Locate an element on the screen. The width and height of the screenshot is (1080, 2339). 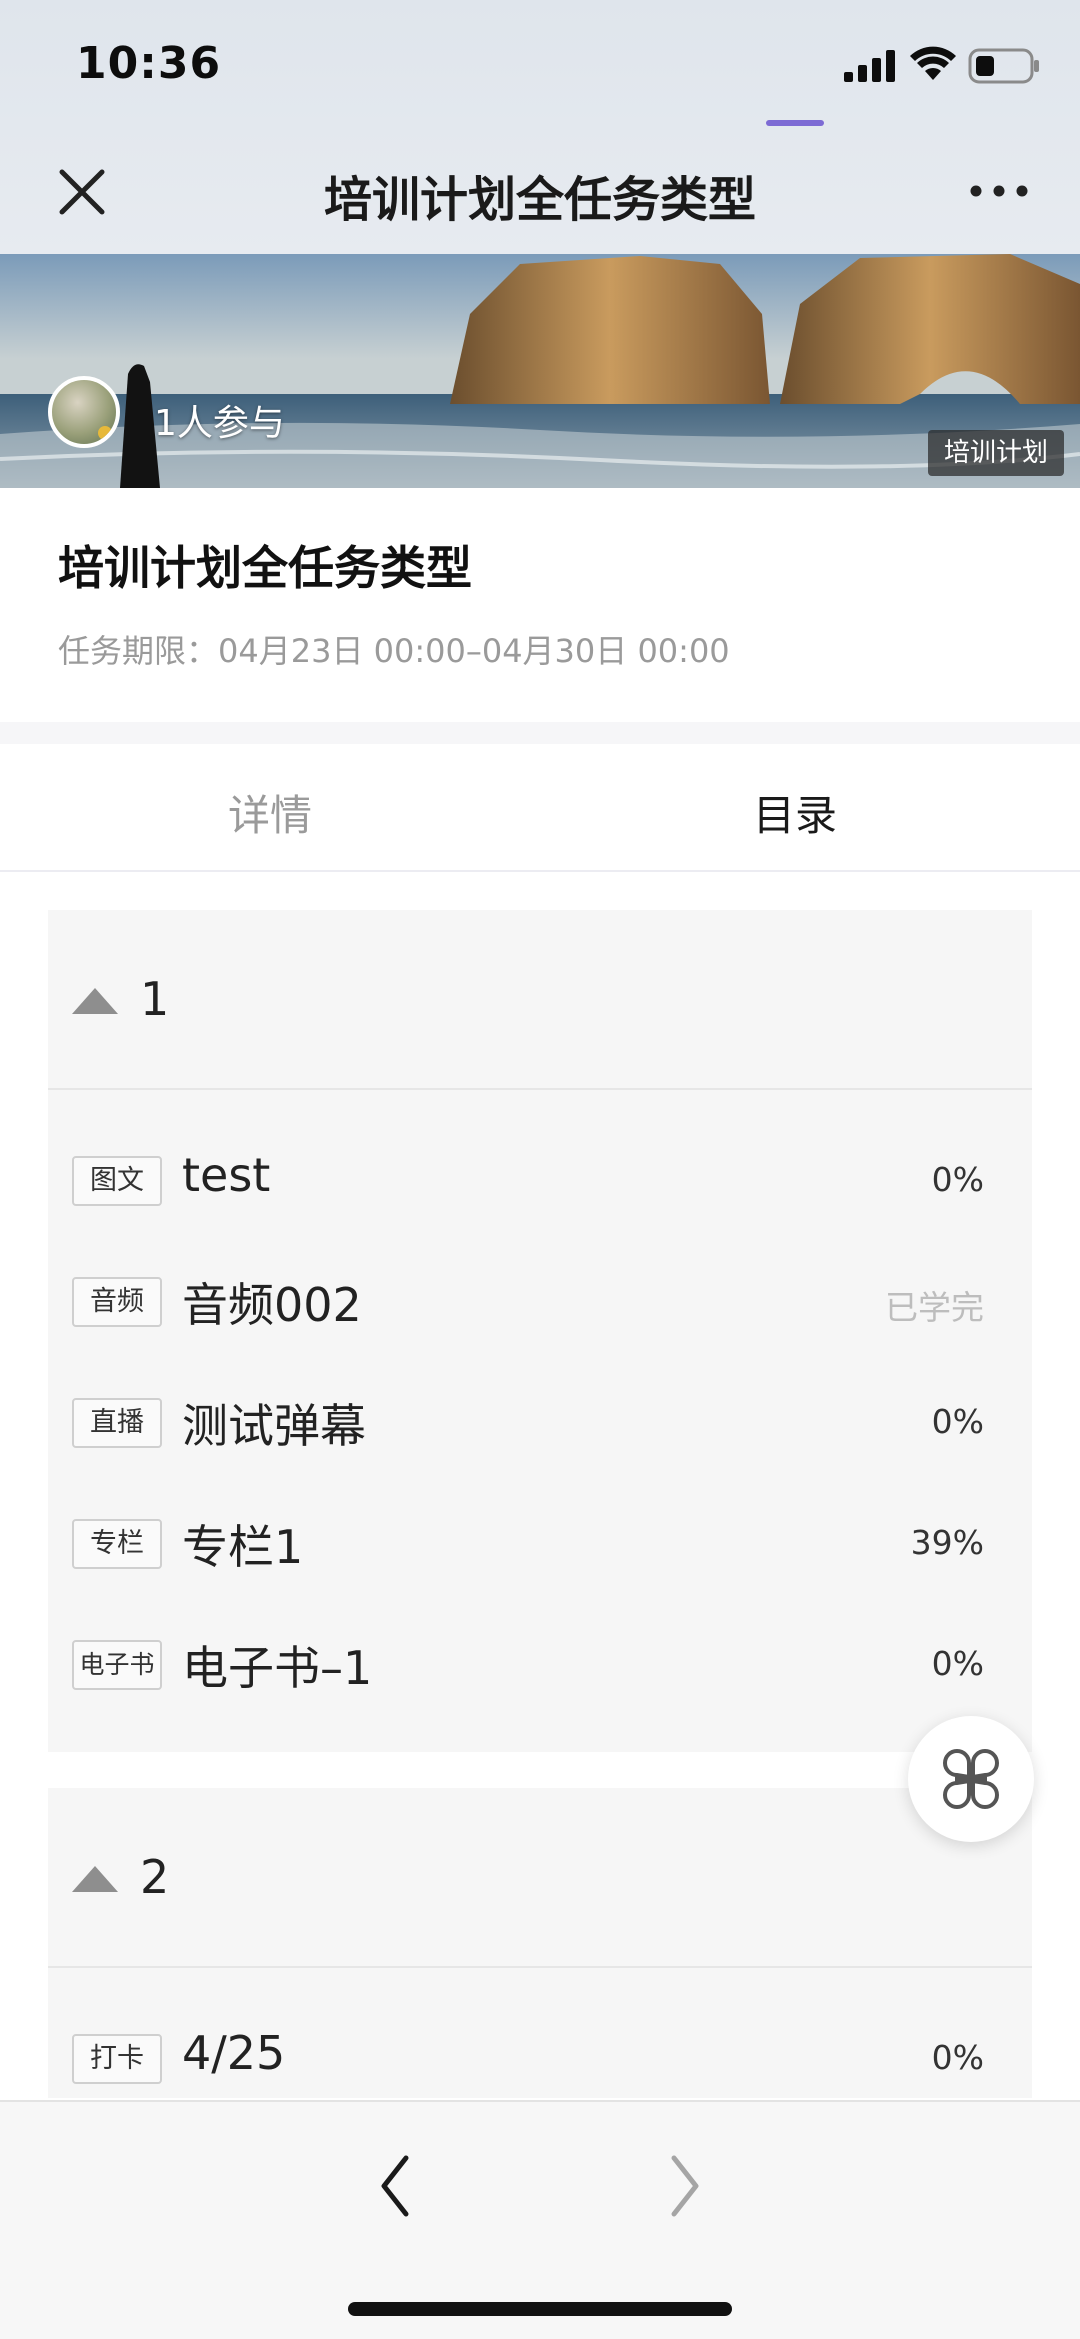
item-type-tag: 专栏 is located at coordinates (117, 1544).